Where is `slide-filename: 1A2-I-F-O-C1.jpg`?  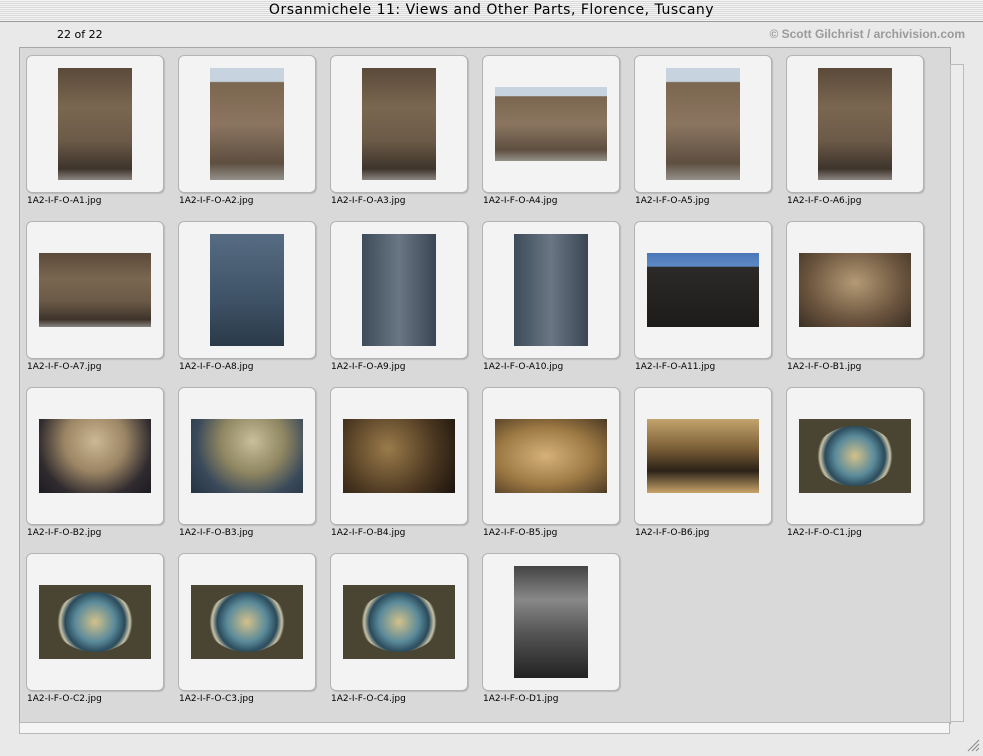
slide-filename: 1A2-I-F-O-C1.jpg is located at coordinates (824, 533).